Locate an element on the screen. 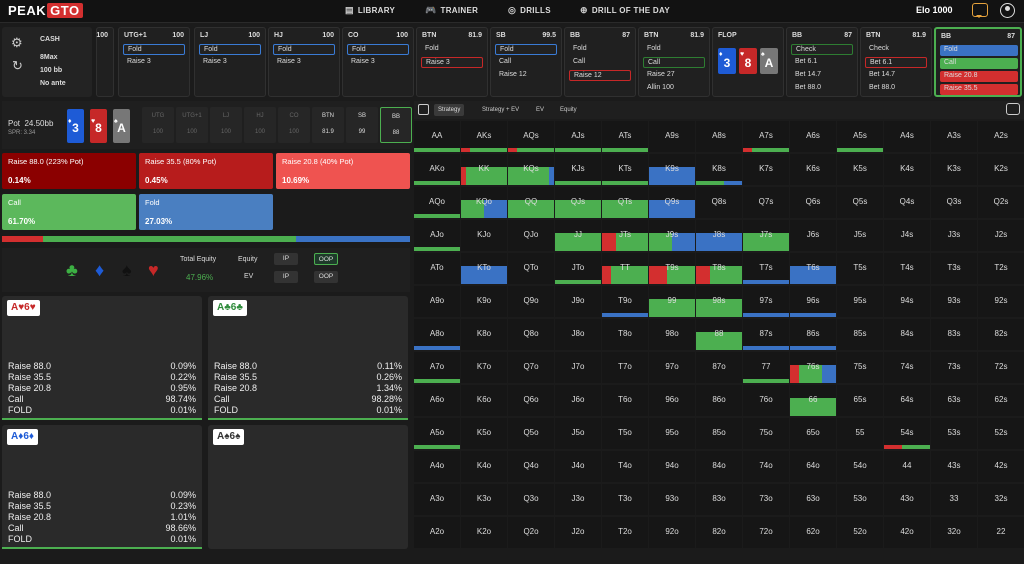  equity-oop-toggle: OOP is located at coordinates (326, 259).